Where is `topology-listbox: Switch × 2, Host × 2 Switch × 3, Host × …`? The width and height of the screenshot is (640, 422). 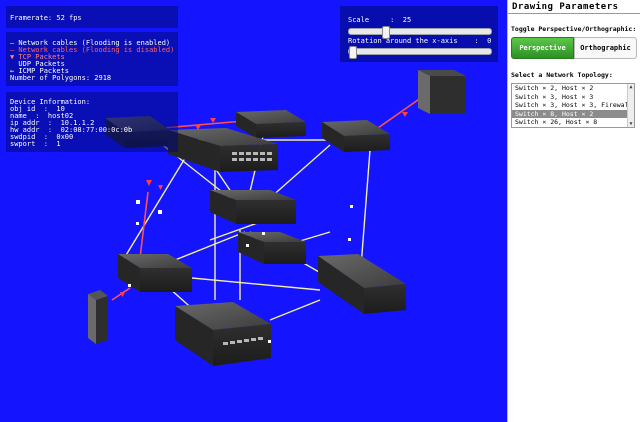 topology-listbox: Switch × 2, Host × 2 Switch × 3, Host × … is located at coordinates (573, 105).